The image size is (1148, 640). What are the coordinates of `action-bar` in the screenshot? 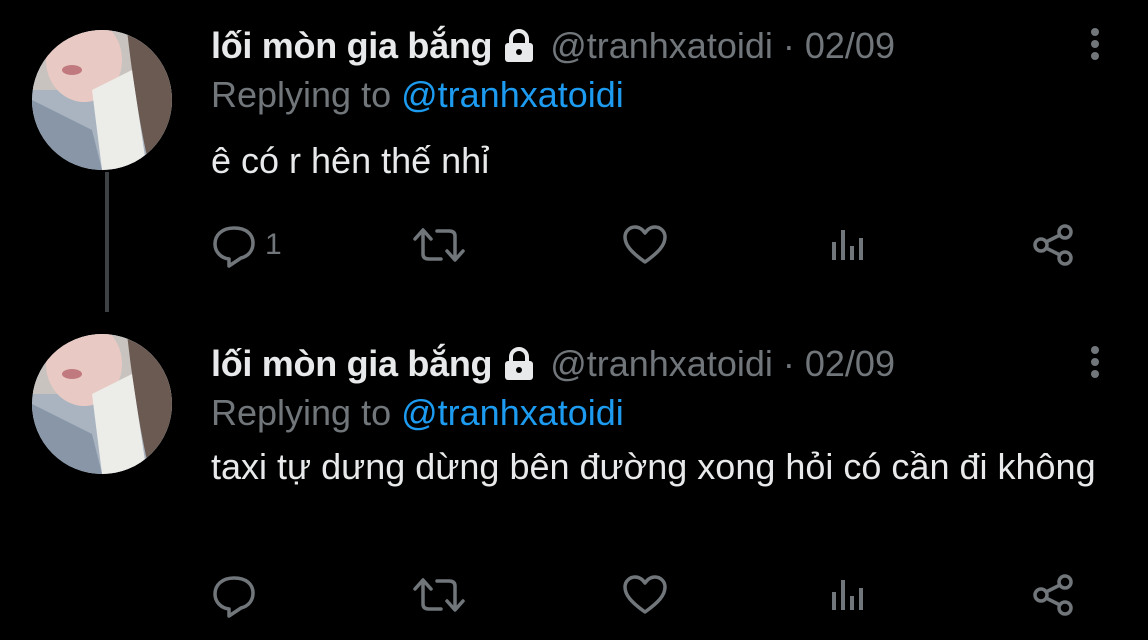 It's located at (651, 595).